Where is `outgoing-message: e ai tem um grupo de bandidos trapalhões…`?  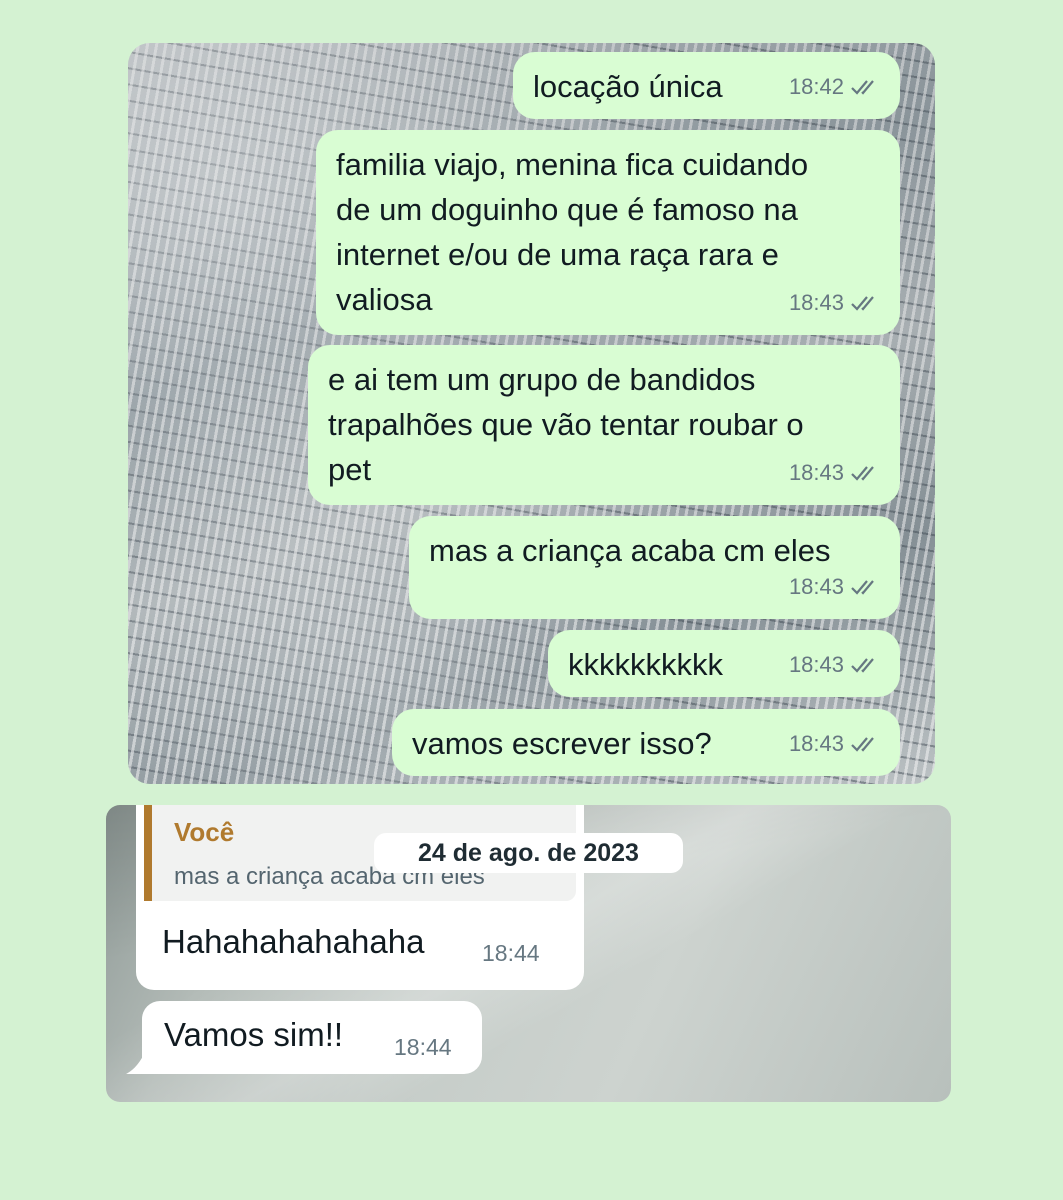 outgoing-message: e ai tem um grupo de bandidos trapalhões… is located at coordinates (604, 425).